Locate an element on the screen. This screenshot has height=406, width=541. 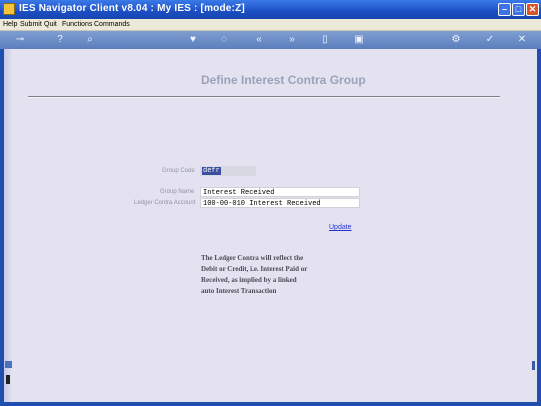
menu-bar: Help Submit Quit Functions Commands is located at coordinates (270, 25).